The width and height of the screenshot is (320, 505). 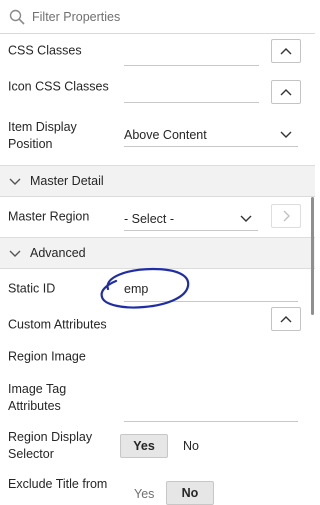 I want to click on image-tag-attributes-row: Image Tag Attributes, so click(x=157, y=398).